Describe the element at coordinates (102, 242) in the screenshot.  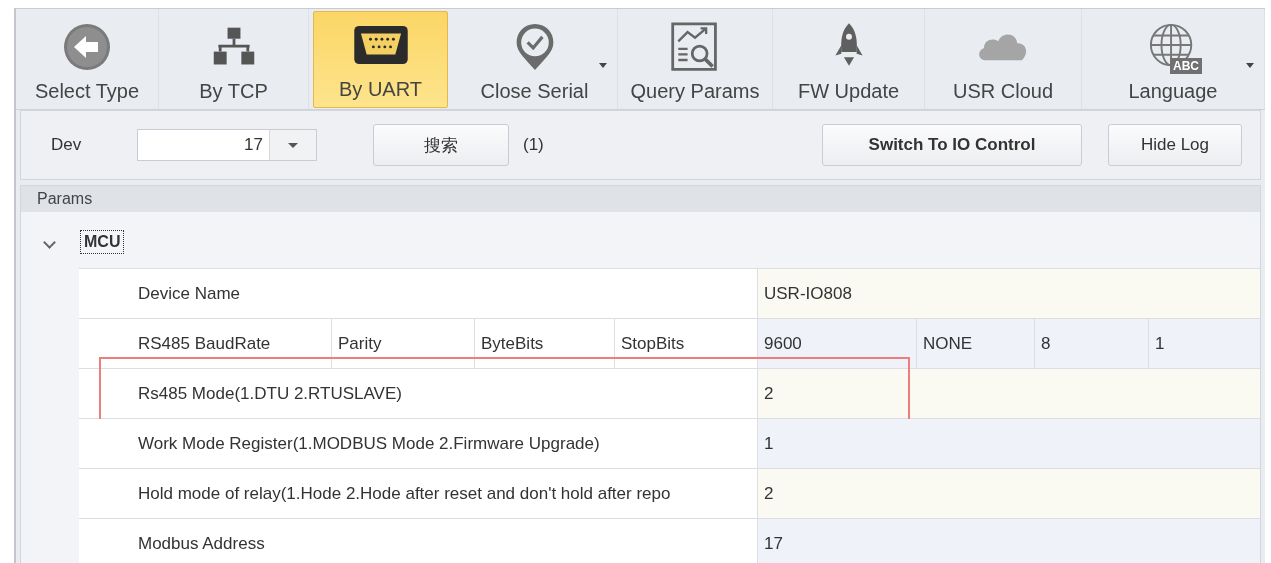
I see `group-label: MCU` at that location.